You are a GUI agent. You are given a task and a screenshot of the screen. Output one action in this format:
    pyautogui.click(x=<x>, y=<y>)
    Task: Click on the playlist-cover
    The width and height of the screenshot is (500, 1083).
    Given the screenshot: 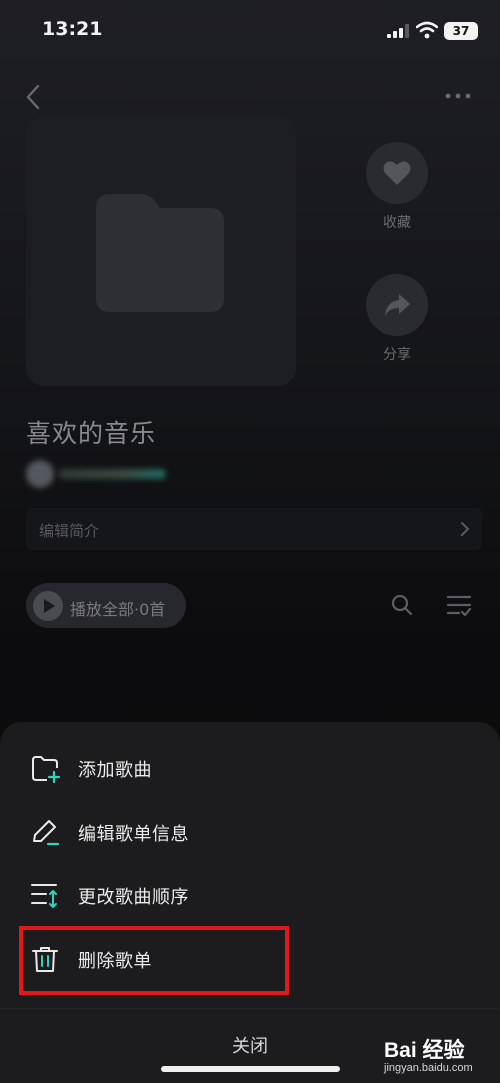 What is the action you would take?
    pyautogui.click(x=161, y=251)
    